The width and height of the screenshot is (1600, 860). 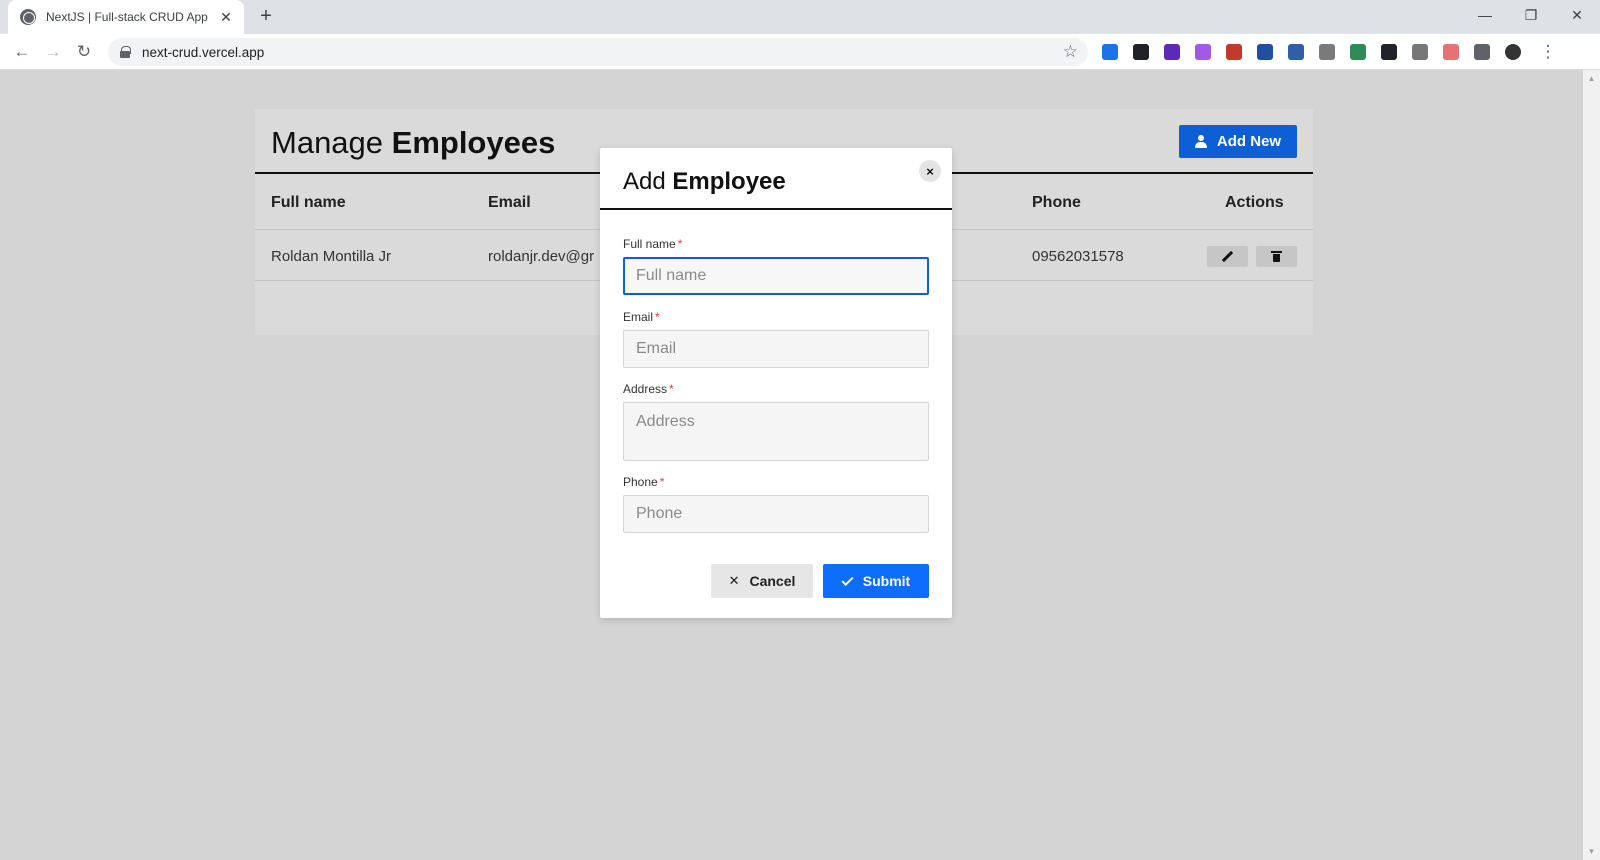 I want to click on cell-phone: 09562031578, so click(x=1078, y=256).